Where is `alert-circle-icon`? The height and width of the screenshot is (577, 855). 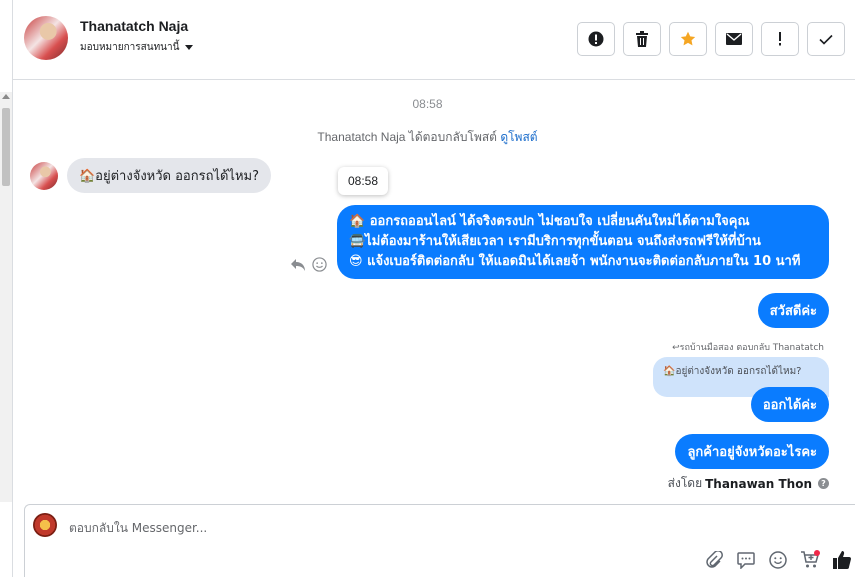
alert-circle-icon is located at coordinates (596, 39).